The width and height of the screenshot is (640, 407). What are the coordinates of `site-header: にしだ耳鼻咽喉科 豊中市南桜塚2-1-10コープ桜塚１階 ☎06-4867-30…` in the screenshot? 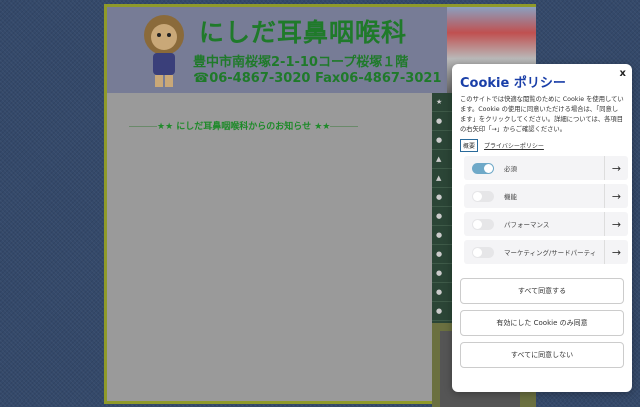 It's located at (277, 50).